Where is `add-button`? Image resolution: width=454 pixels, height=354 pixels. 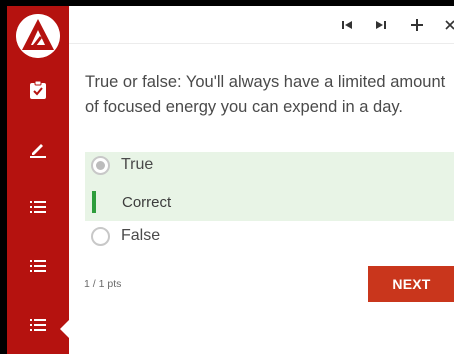 add-button is located at coordinates (417, 25).